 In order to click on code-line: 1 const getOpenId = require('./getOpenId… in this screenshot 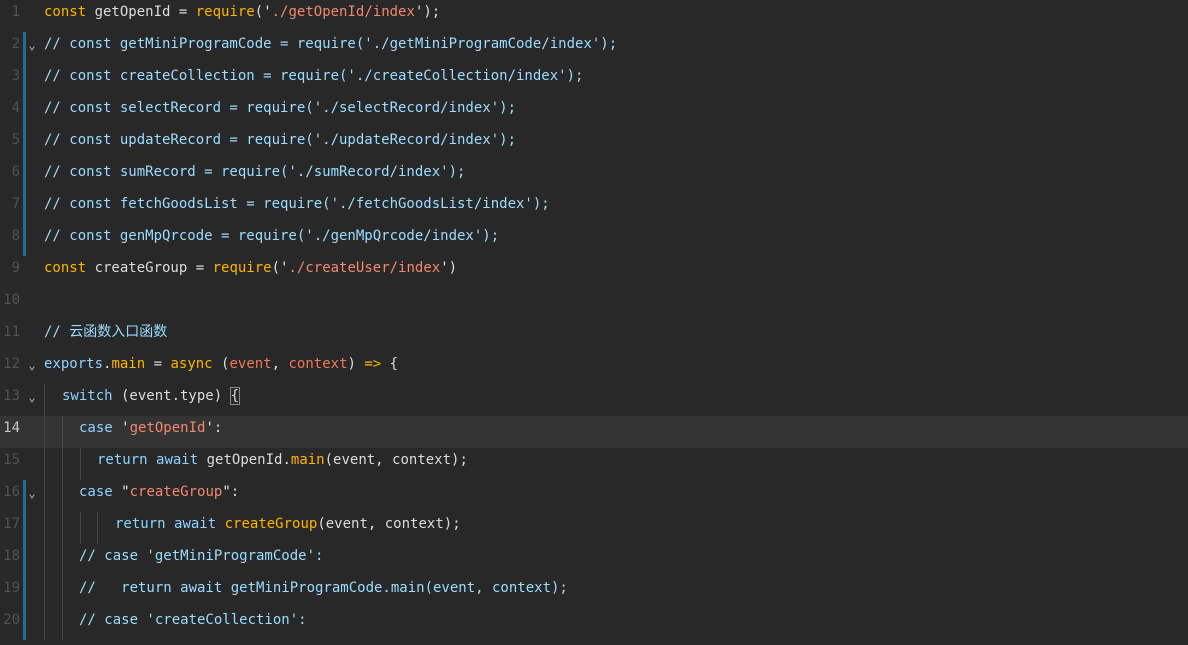, I will do `click(594, 16)`.